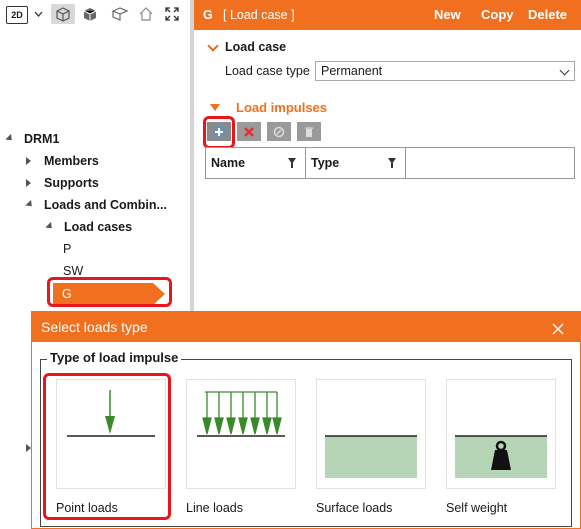 The image size is (581, 529). Describe the element at coordinates (208, 15) in the screenshot. I see `case-name: G` at that location.